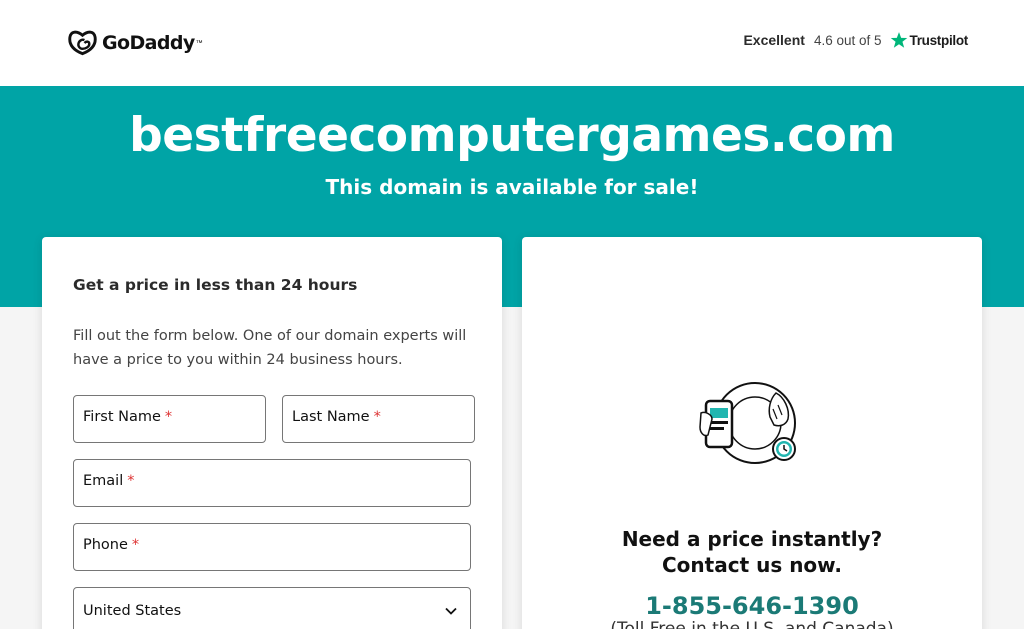 The width and height of the screenshot is (1024, 629). What do you see at coordinates (752, 552) in the screenshot?
I see `contact-heading: Need a price instantly? Contact us now.` at bounding box center [752, 552].